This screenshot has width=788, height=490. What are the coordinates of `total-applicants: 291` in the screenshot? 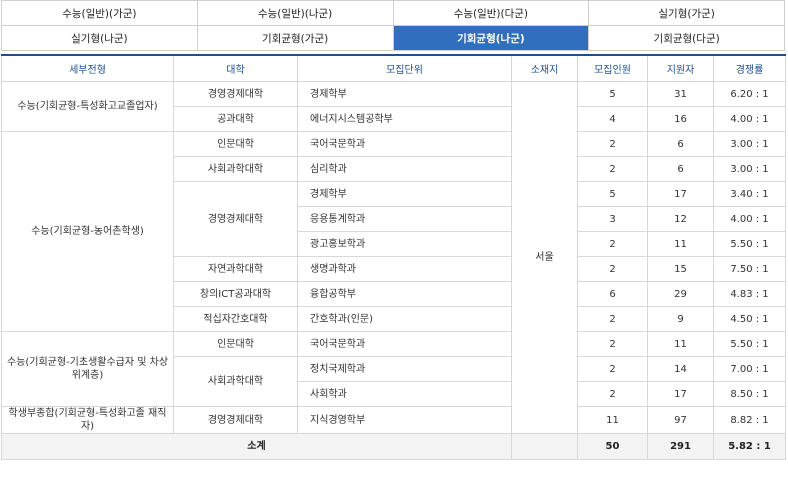 It's located at (680, 446).